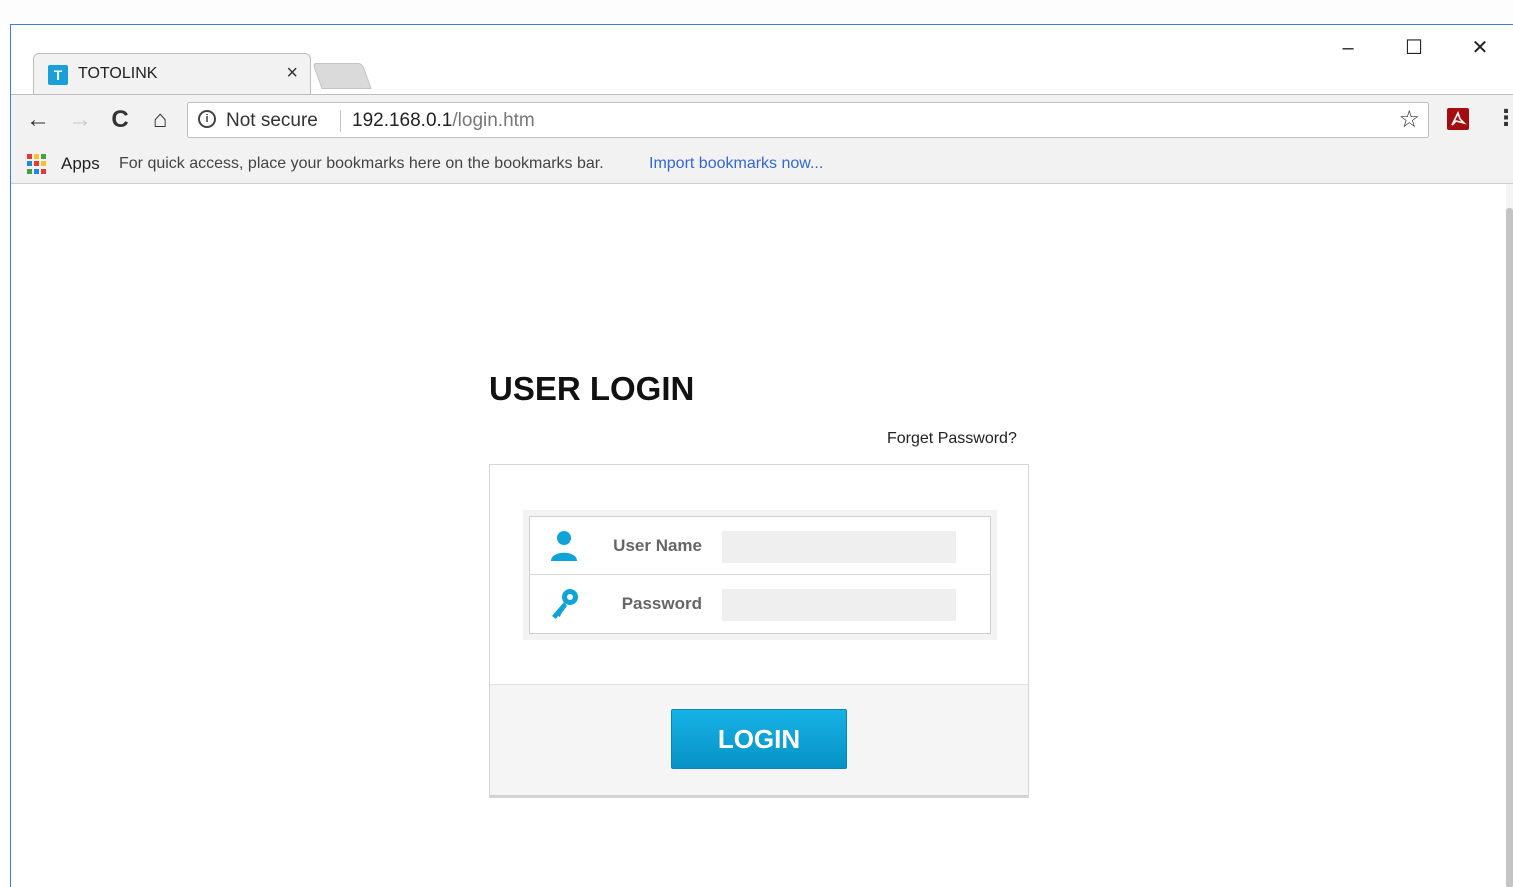  I want to click on page-scrollbar, so click(1509, 535).